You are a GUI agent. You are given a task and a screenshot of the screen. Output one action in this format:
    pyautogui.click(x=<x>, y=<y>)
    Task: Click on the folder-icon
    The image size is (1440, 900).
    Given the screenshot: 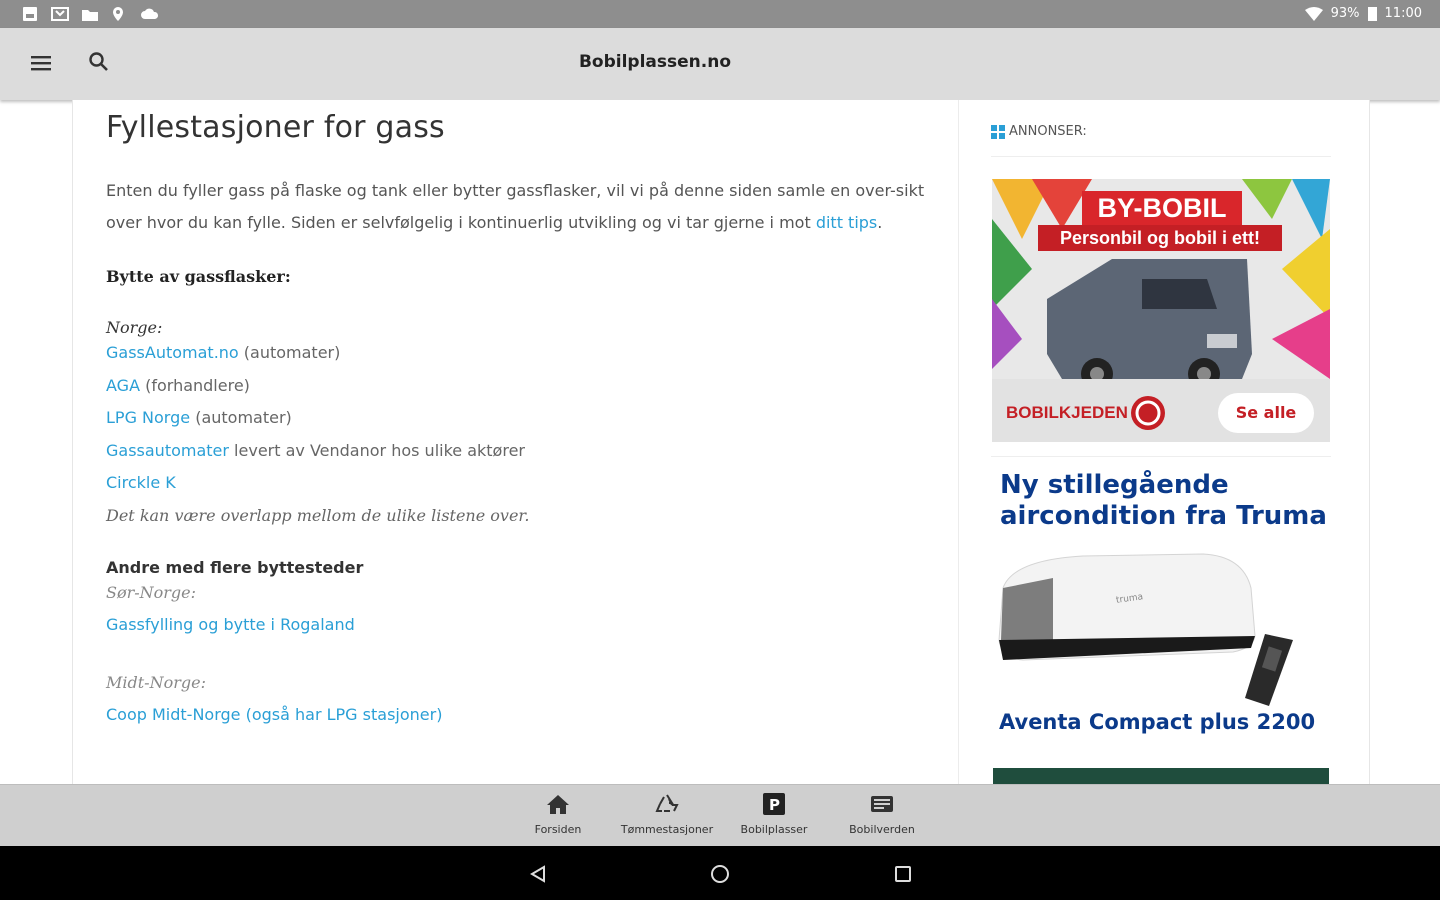 What is the action you would take?
    pyautogui.click(x=90, y=15)
    